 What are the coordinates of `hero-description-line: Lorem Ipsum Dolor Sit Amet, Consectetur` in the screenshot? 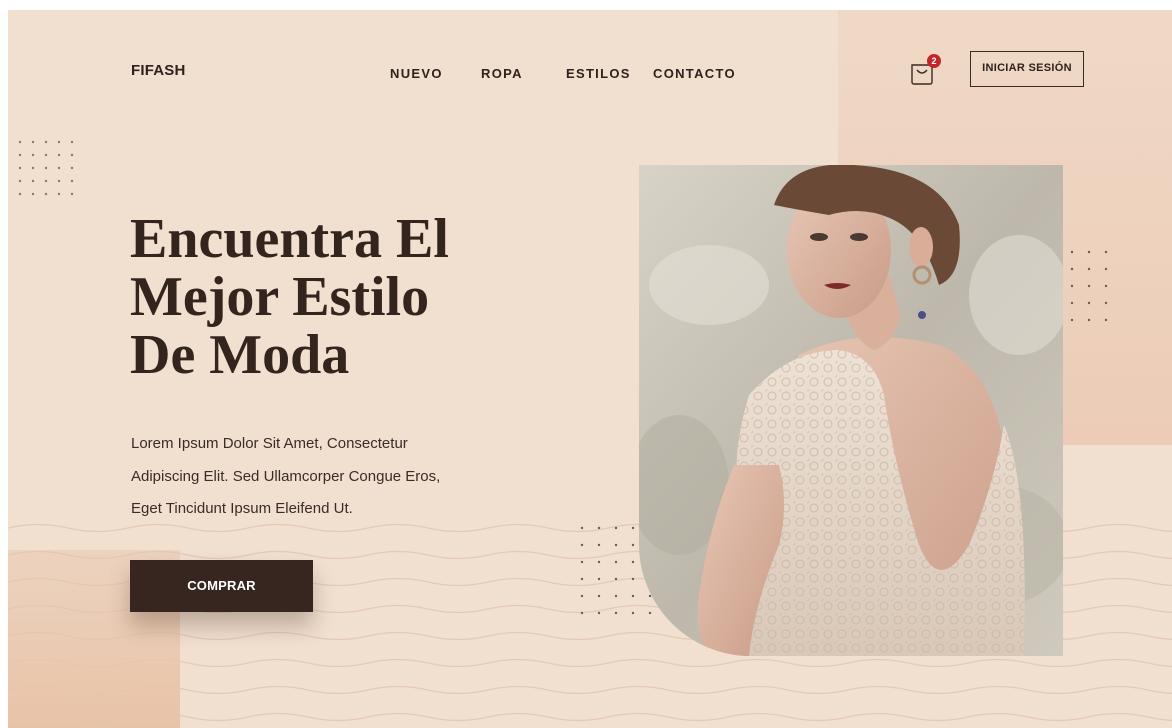 It's located at (269, 443).